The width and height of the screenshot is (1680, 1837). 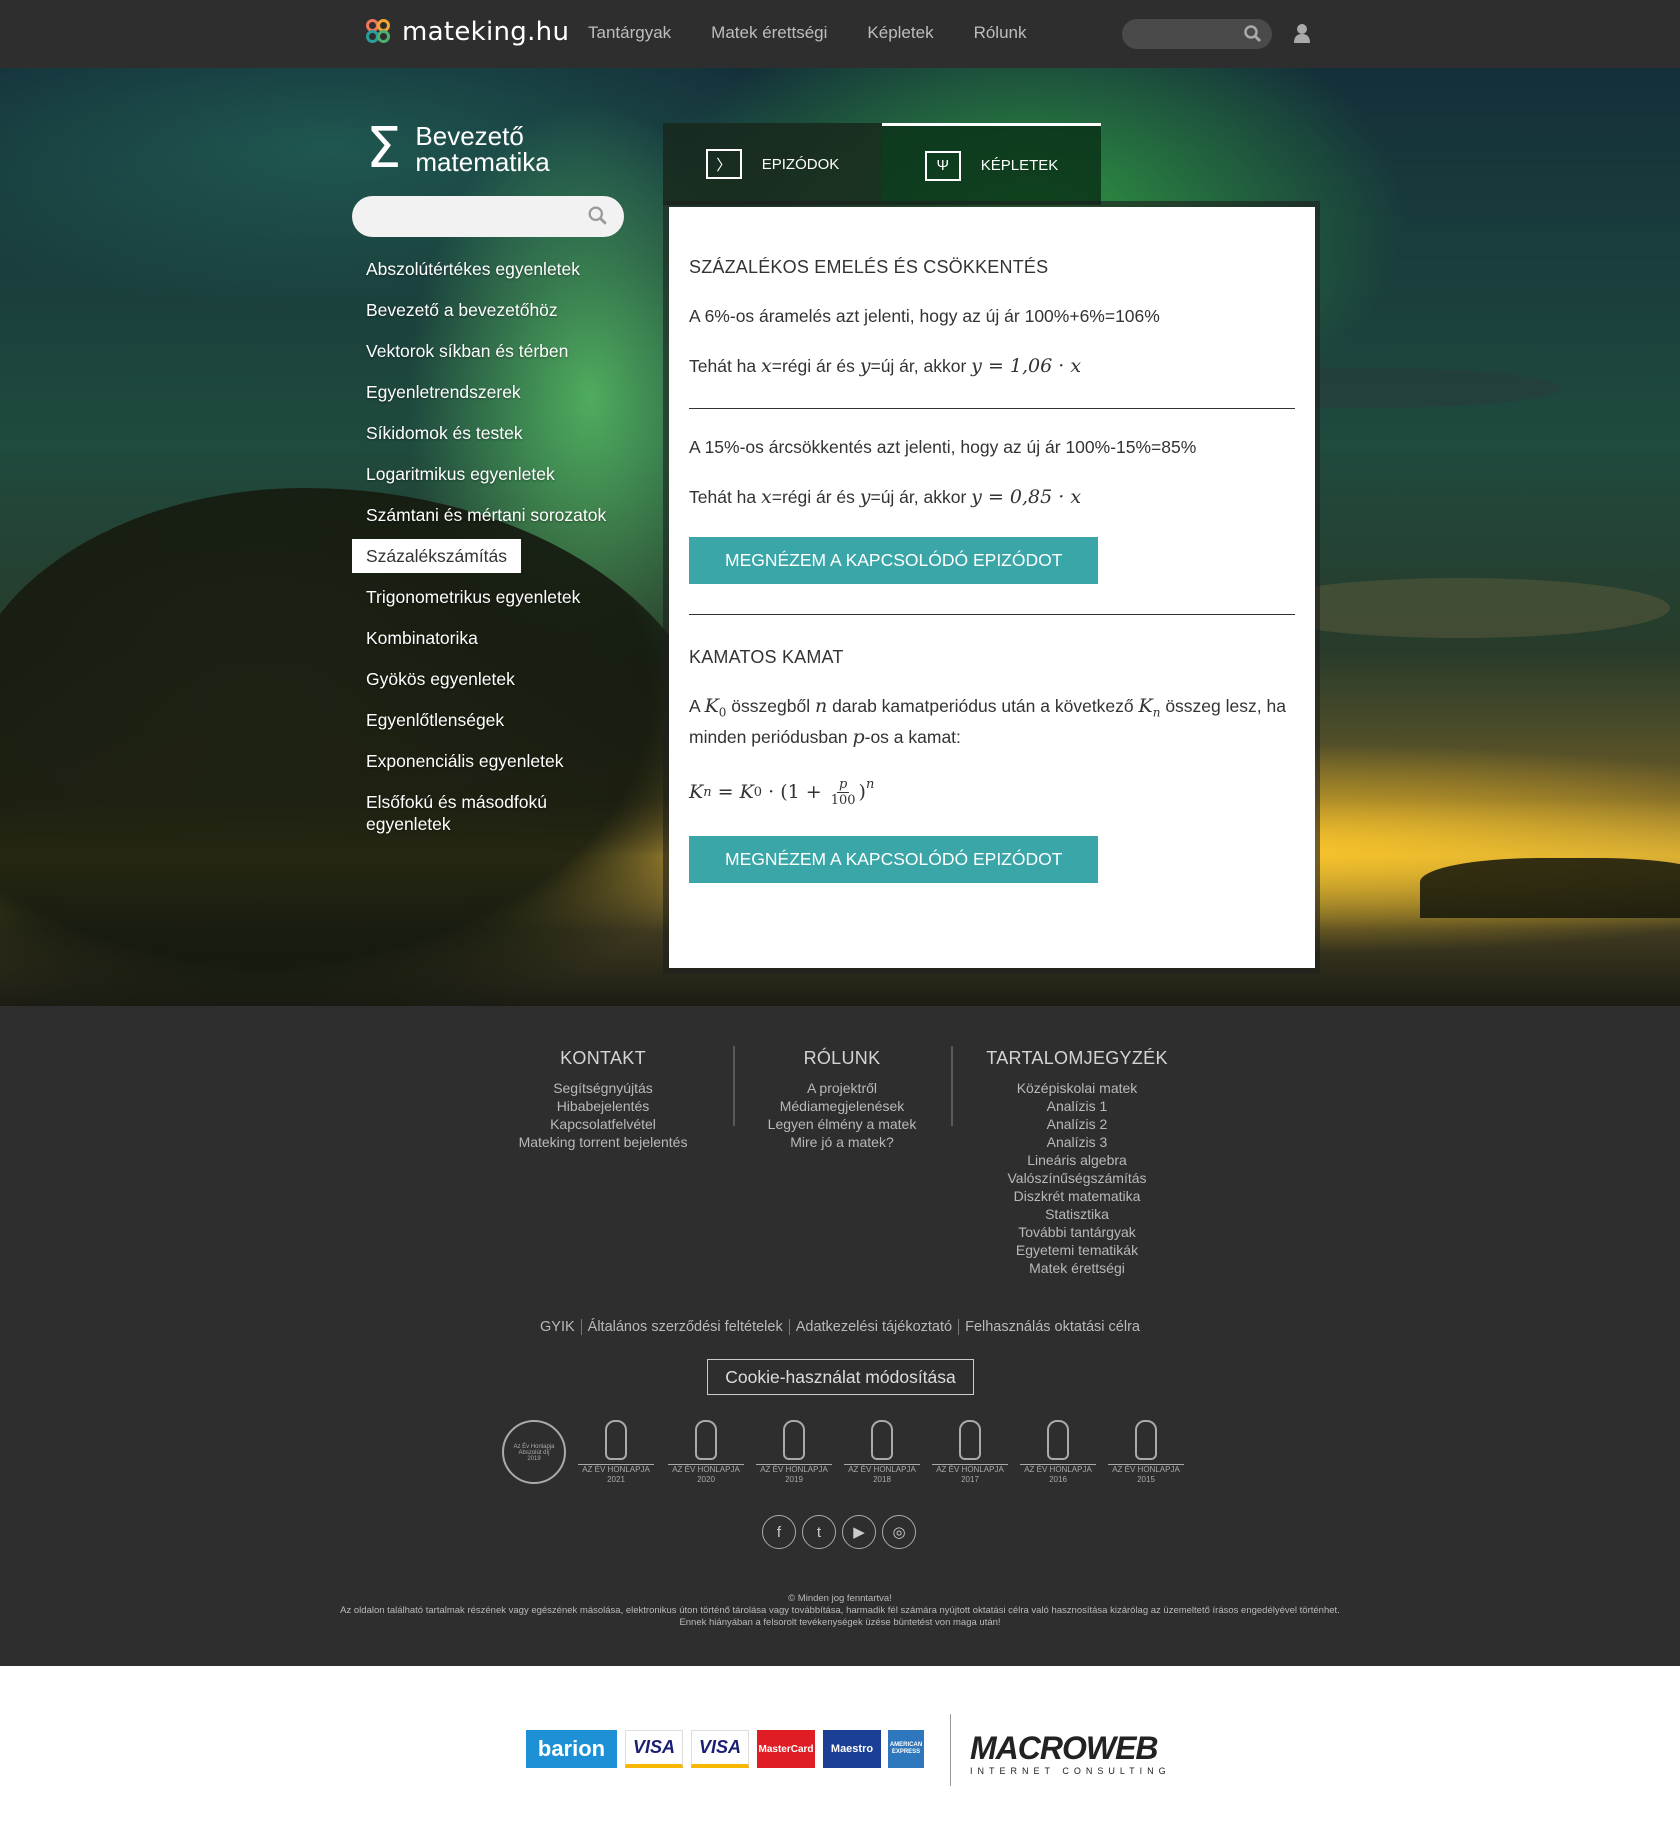 What do you see at coordinates (842, 1106) in the screenshot?
I see `footer-link: Médiamegjelenések` at bounding box center [842, 1106].